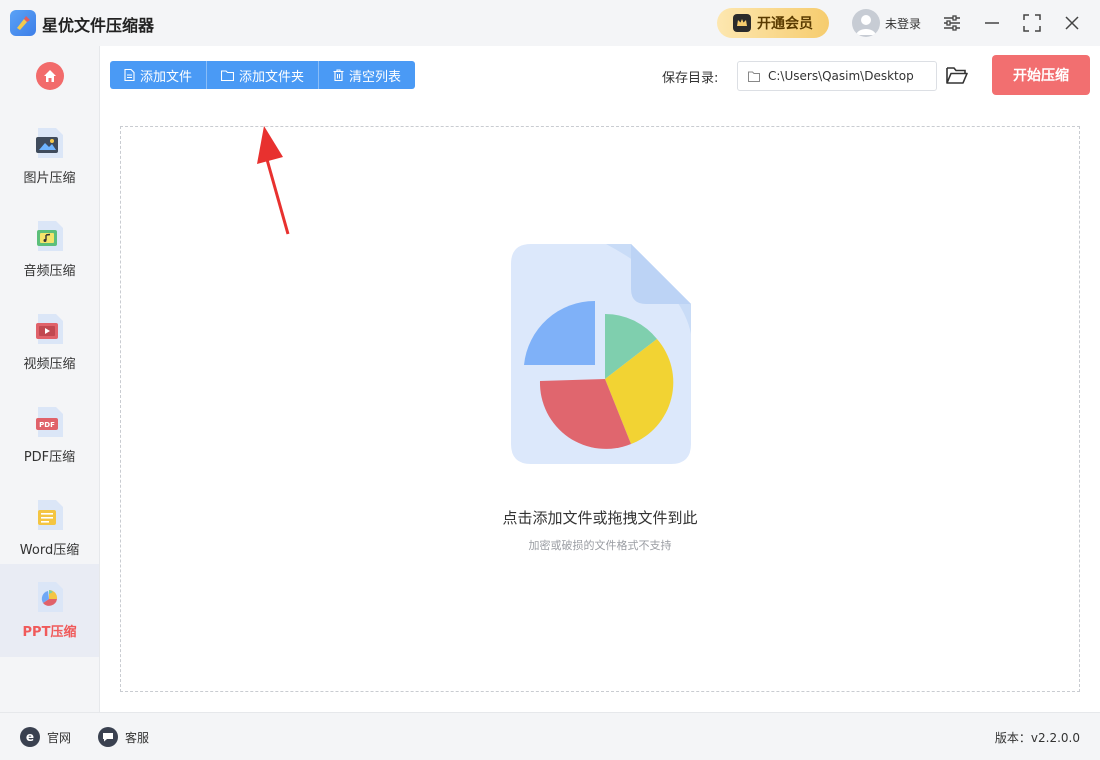 The height and width of the screenshot is (760, 1100). I want to click on maximize-button, so click(1032, 23).